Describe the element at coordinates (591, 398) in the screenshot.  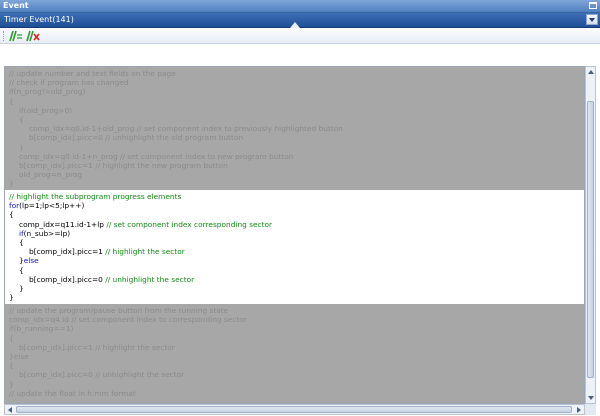
I see `scroll-down-icon` at that location.